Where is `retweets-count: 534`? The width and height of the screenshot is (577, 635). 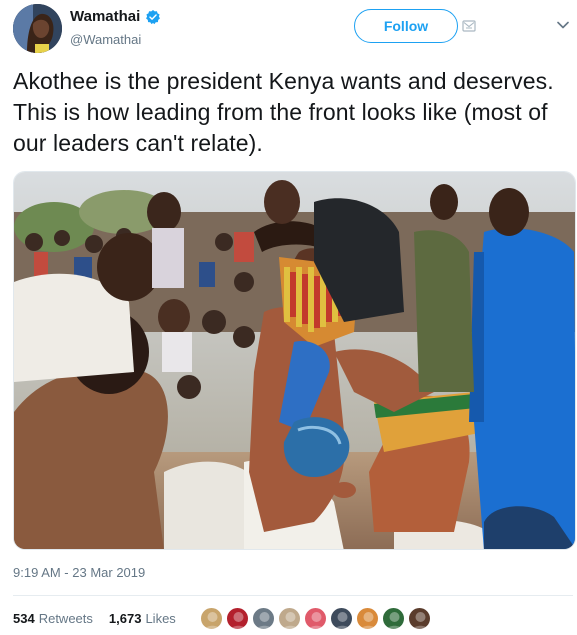 retweets-count: 534 is located at coordinates (24, 618).